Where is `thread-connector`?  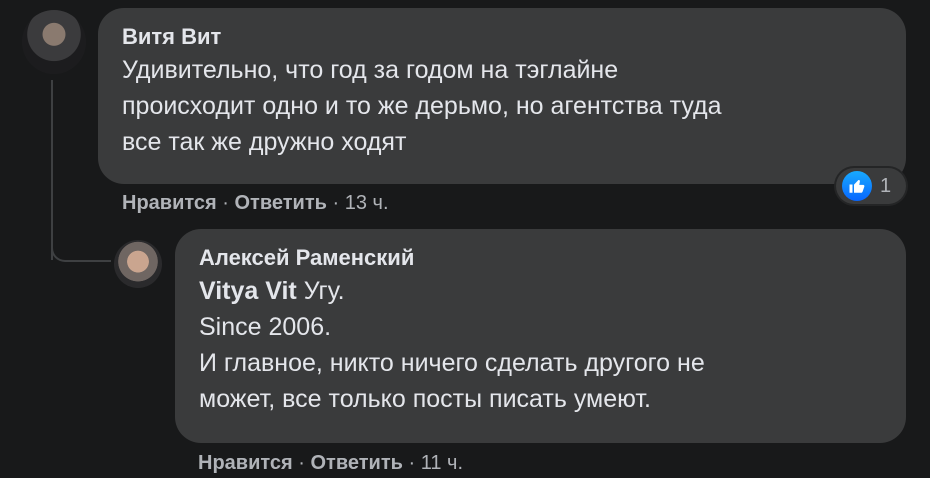
thread-connector is located at coordinates (81, 242).